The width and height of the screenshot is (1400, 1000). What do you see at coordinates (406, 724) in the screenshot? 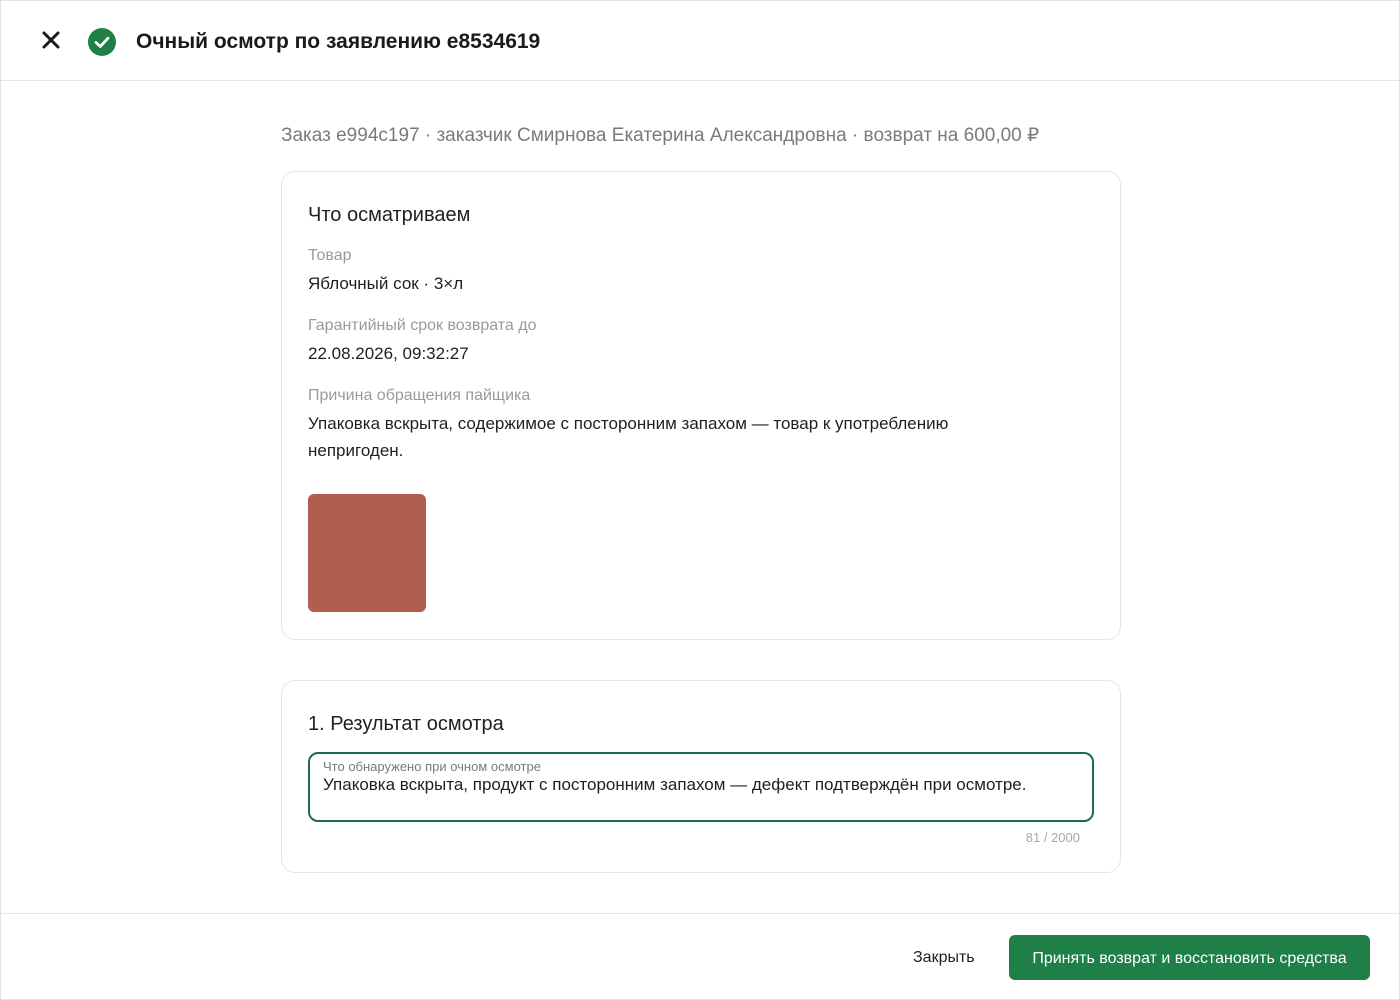
I see `section-title: 1. Результат осмотра` at bounding box center [406, 724].